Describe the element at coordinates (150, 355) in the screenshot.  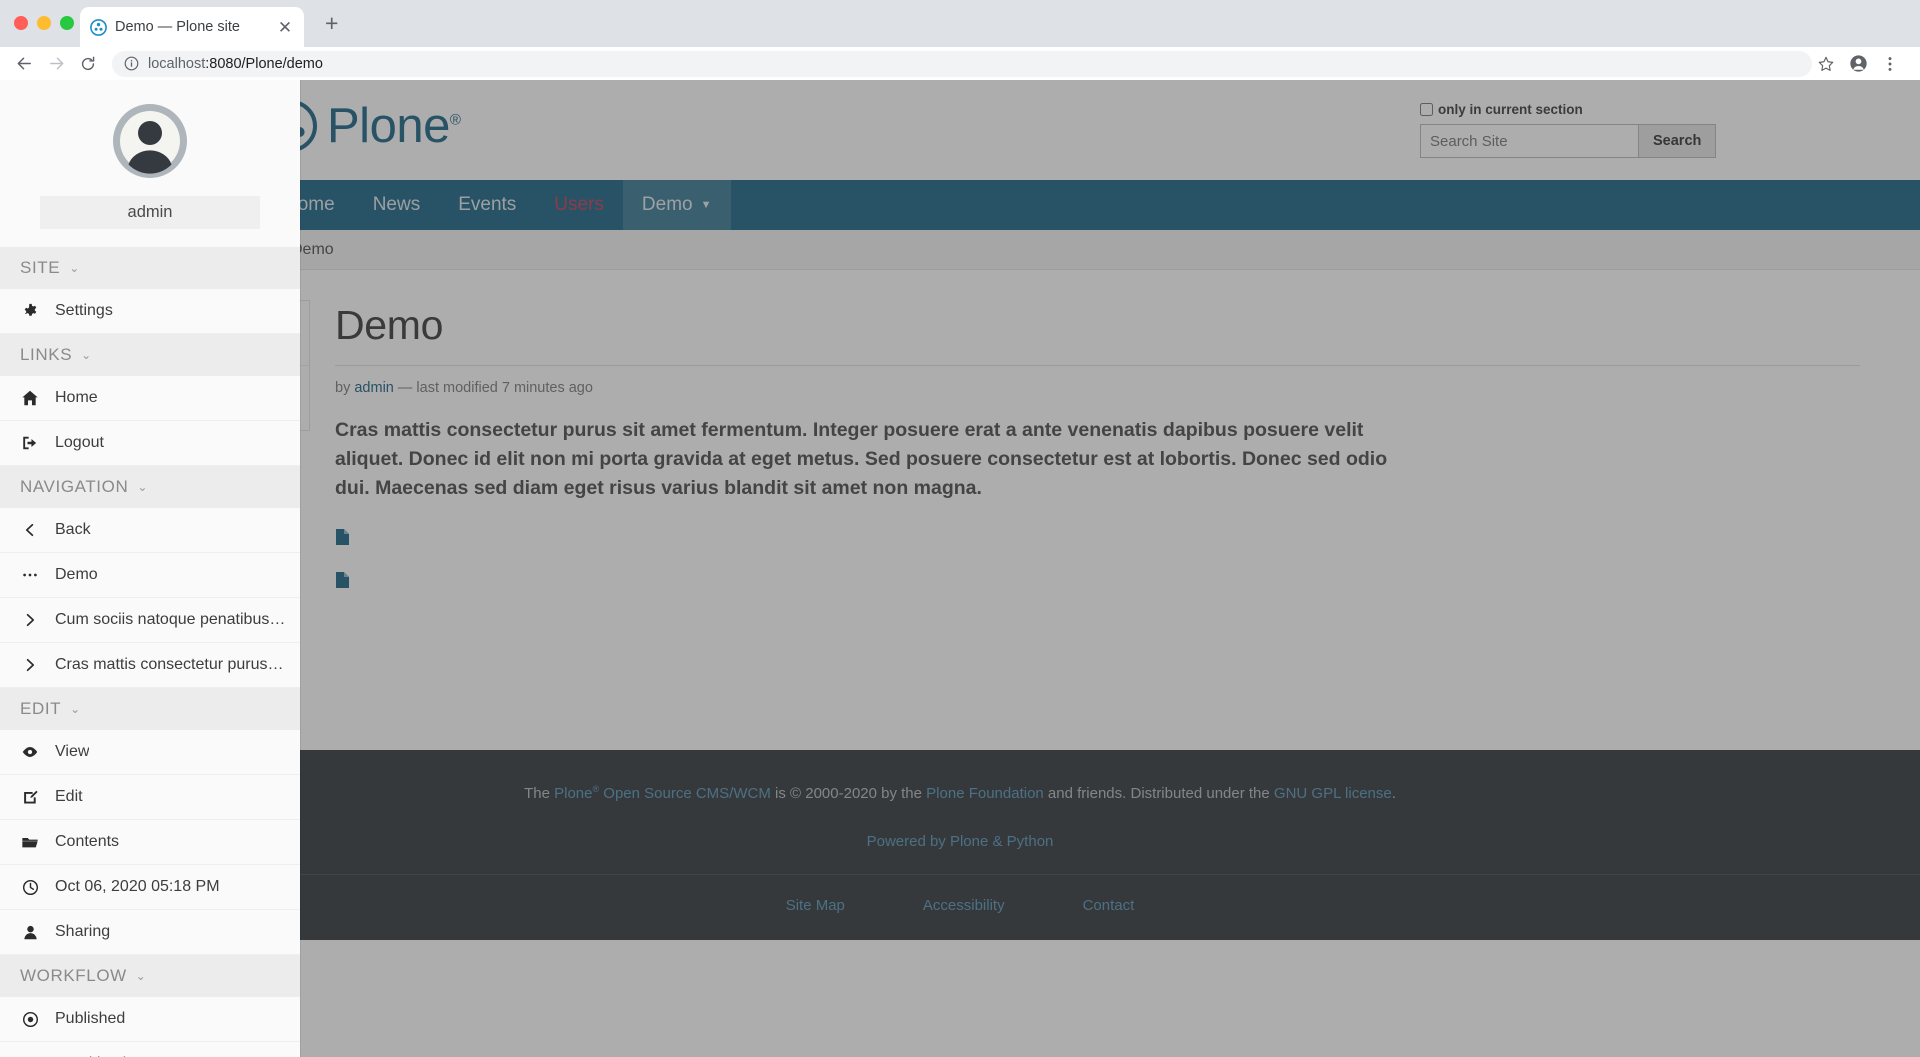
I see `sidebar-section-links: LINKS ⌄` at that location.